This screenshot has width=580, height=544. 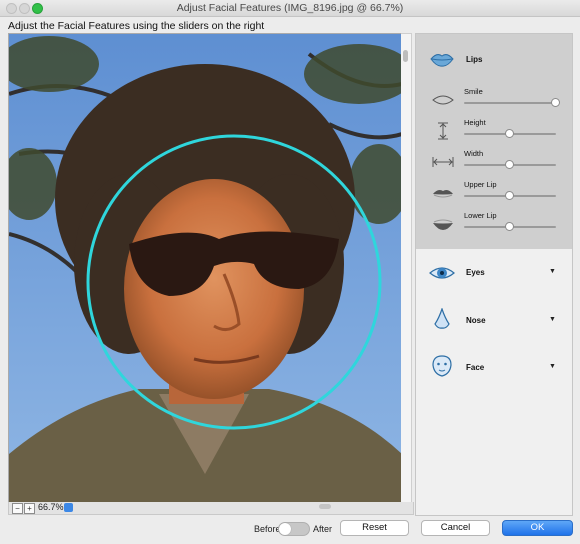 I want to click on toggle-knob, so click(x=285, y=529).